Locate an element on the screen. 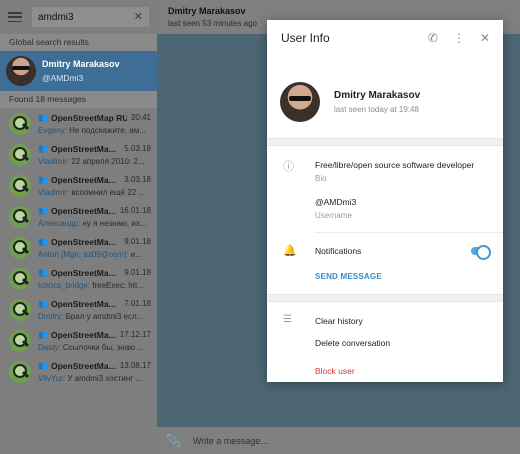  global-result-name: Dmitry Marakasov is located at coordinates (81, 64).